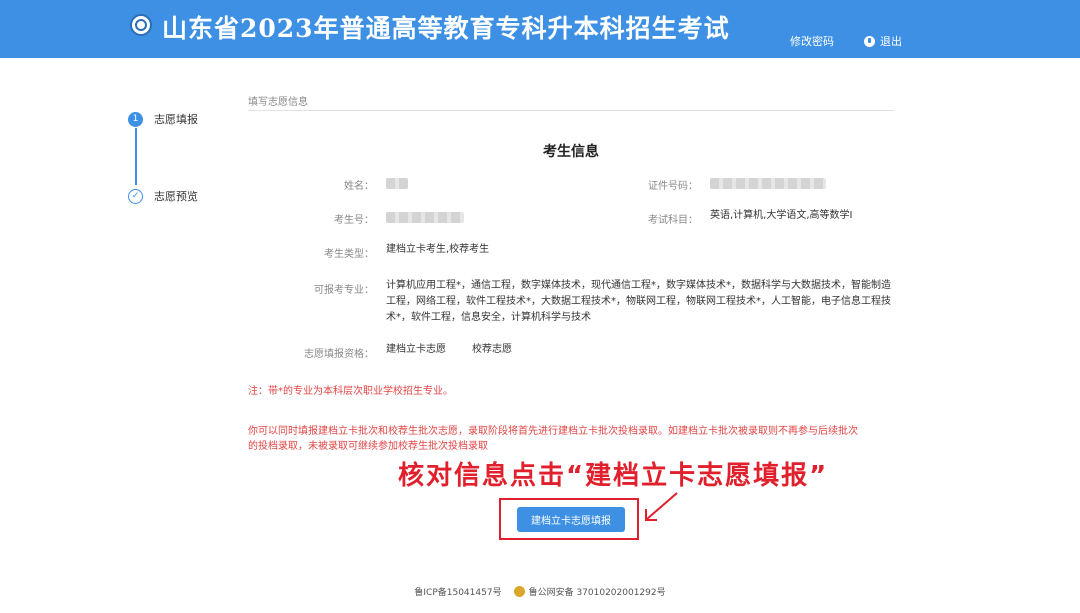 The width and height of the screenshot is (1080, 613). What do you see at coordinates (350, 391) in the screenshot?
I see `star-major-note: 注：带*的专业为本科层次职业学校招生专业。` at bounding box center [350, 391].